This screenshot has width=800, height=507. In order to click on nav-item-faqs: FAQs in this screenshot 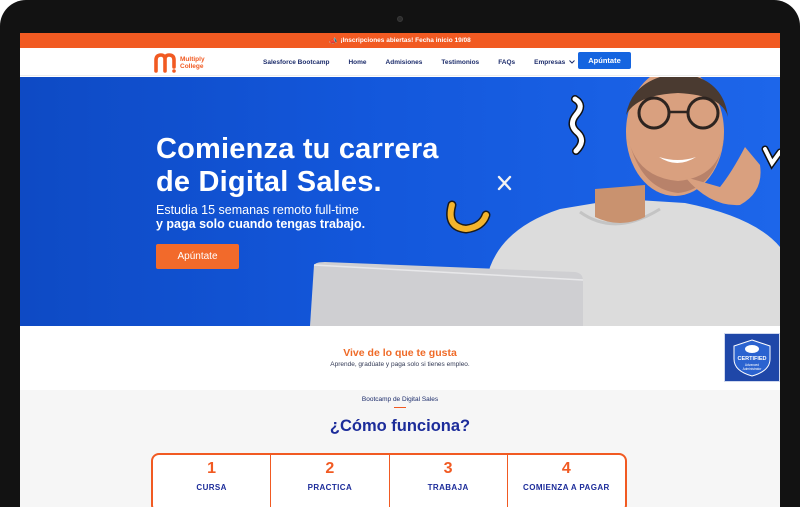, I will do `click(506, 62)`.